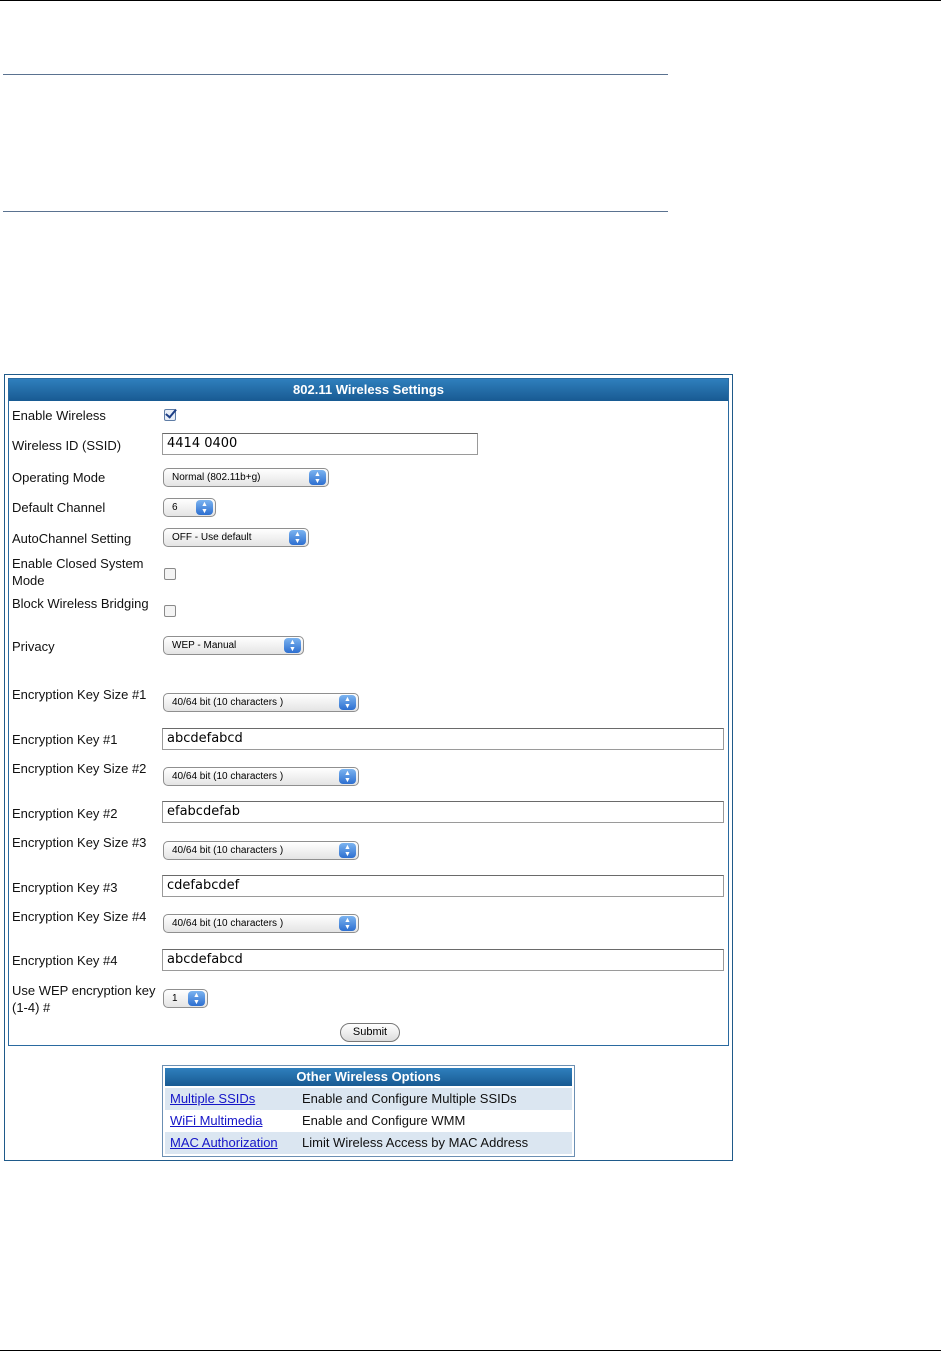 This screenshot has width=941, height=1354. I want to click on panel-title: 802.11 Wireless Settings, so click(368, 390).